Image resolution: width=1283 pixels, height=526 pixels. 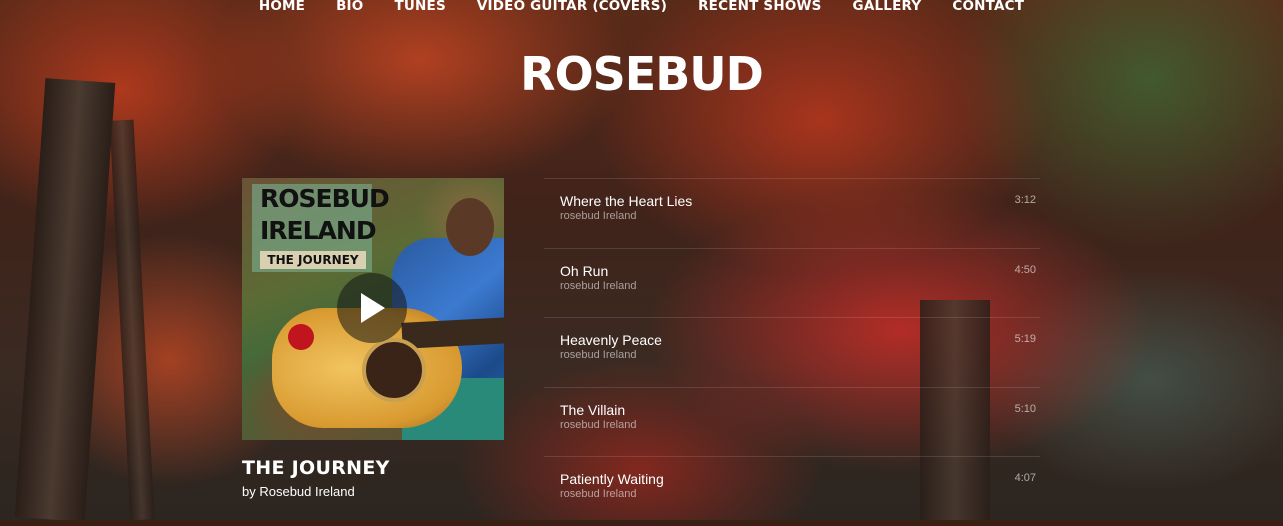 I want to click on track-duration: 4:50, so click(x=1025, y=269).